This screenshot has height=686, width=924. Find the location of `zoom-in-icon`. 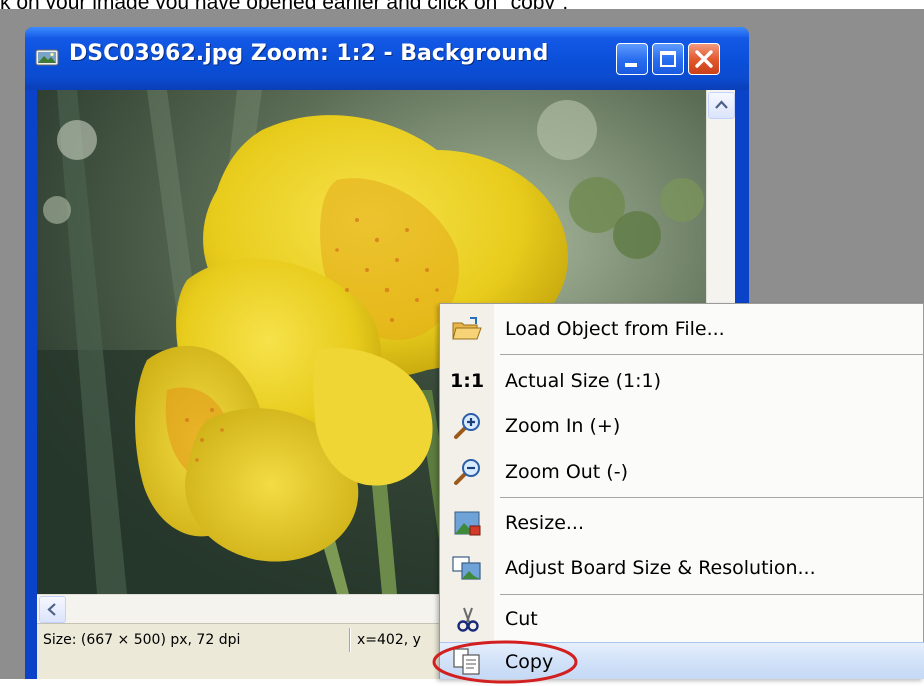

zoom-in-icon is located at coordinates (467, 426).